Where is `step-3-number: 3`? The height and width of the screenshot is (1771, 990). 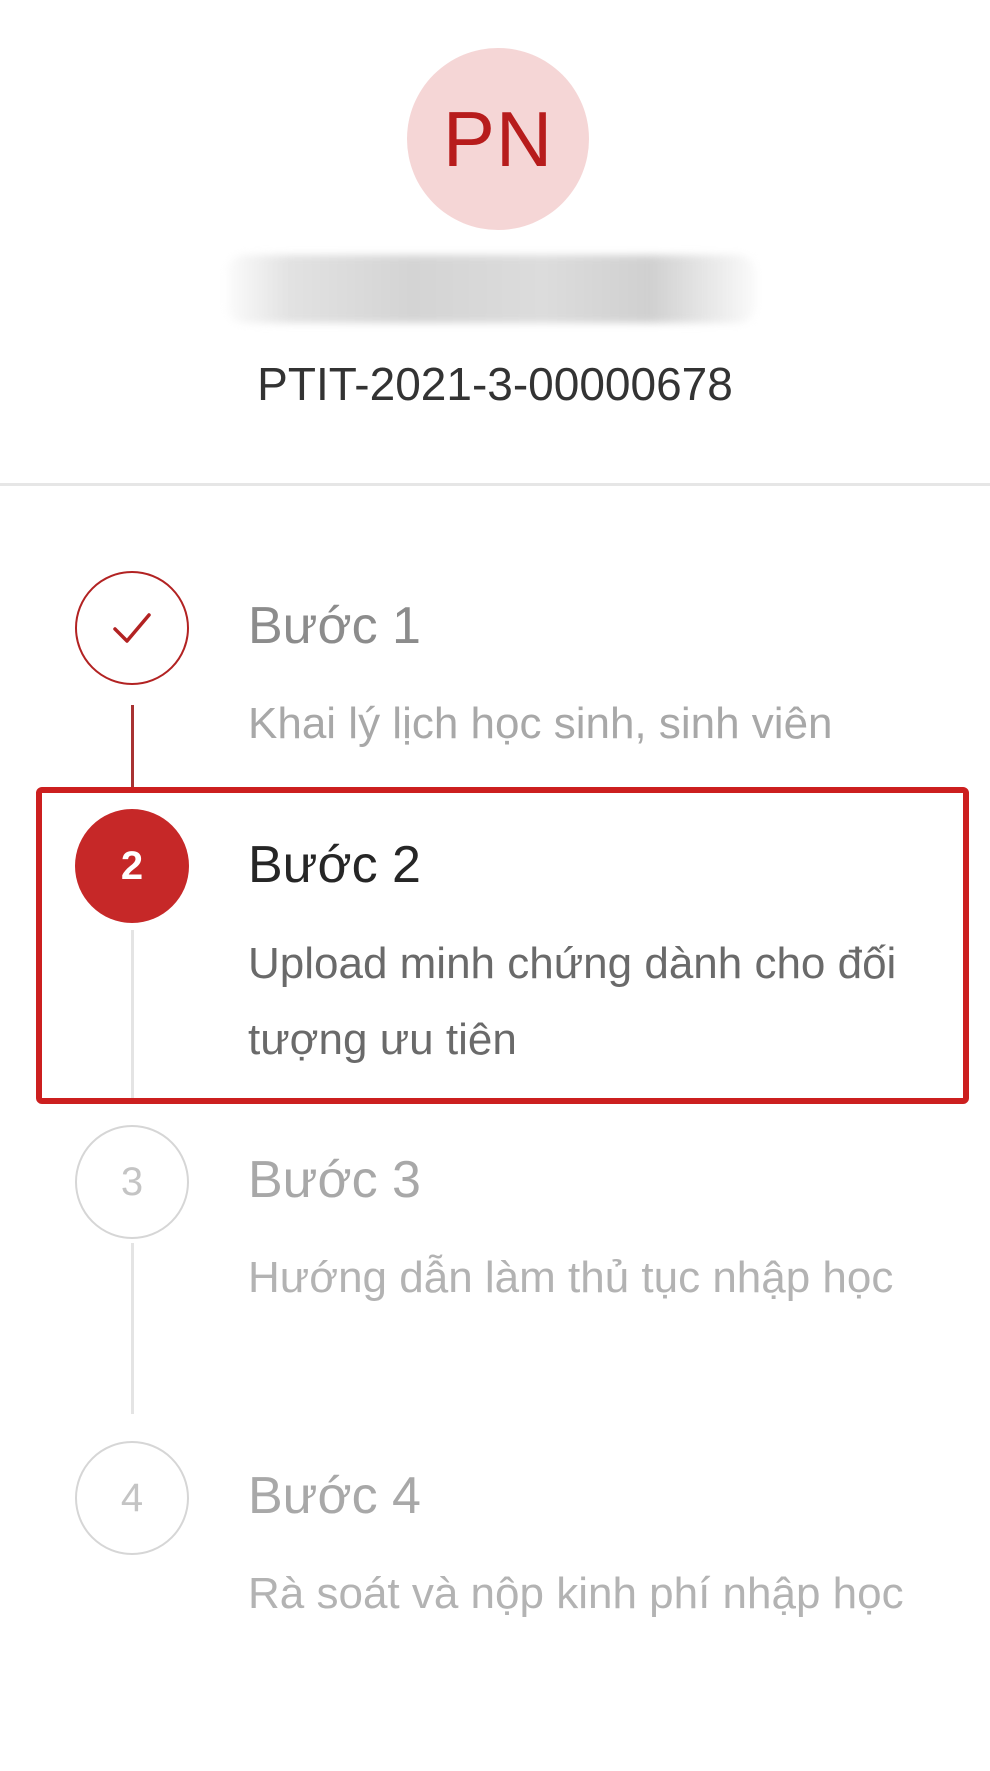
step-3-number: 3 is located at coordinates (132, 1181).